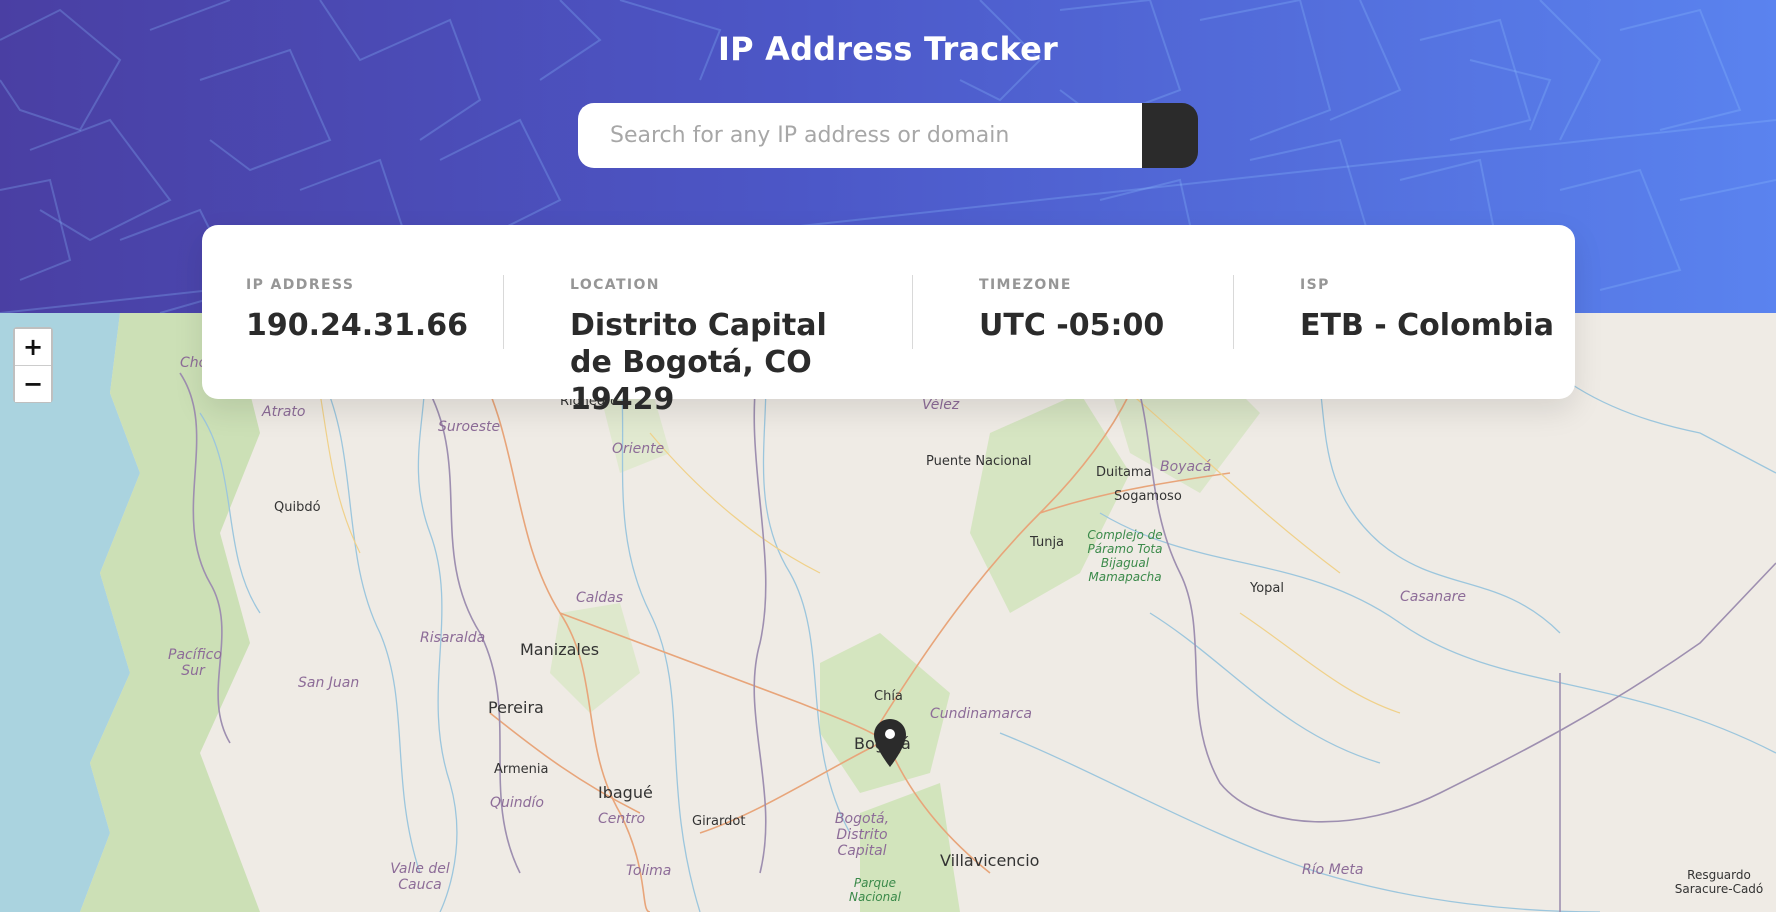 The width and height of the screenshot is (1776, 912). I want to click on map-label-risaralda: Risaralda, so click(453, 638).